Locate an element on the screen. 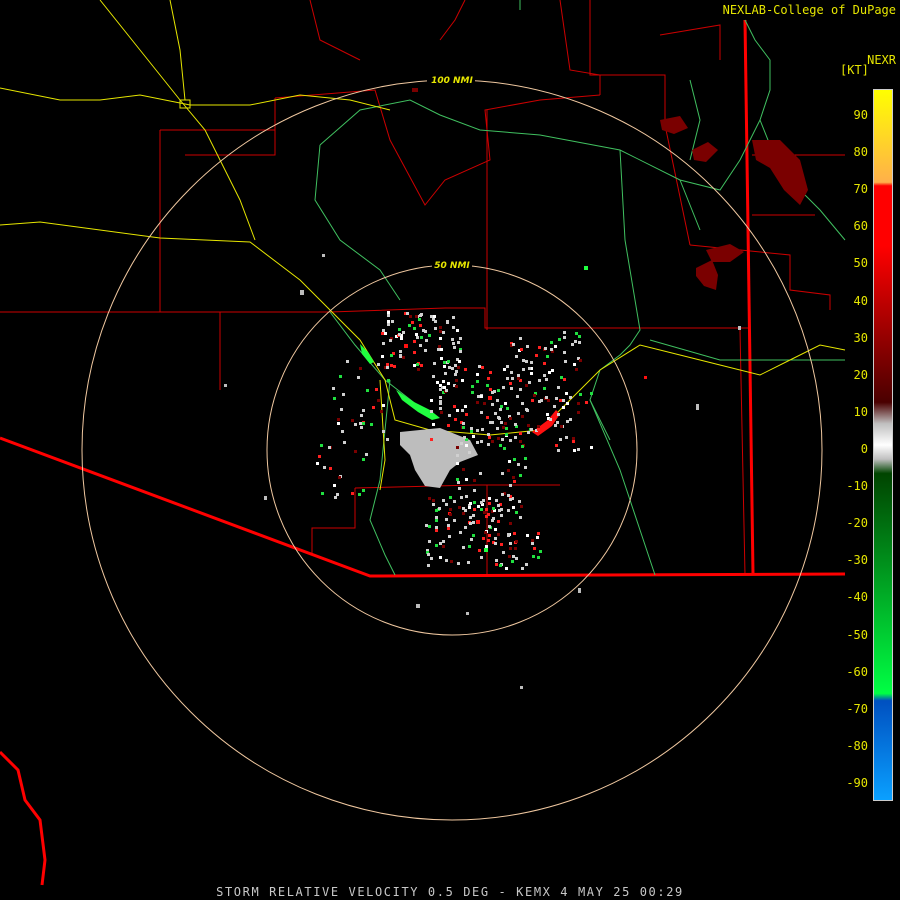 This screenshot has height=900, width=900. color-scale-tick: -80 is located at coordinates (857, 745).